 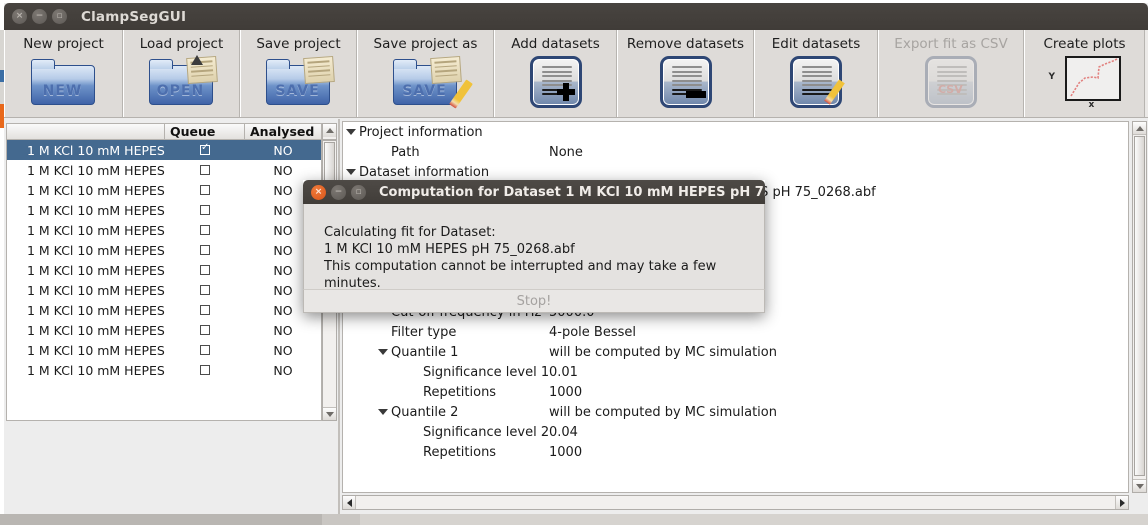 What do you see at coordinates (735, 502) in the screenshot?
I see `tree-horizontal-scrollbar` at bounding box center [735, 502].